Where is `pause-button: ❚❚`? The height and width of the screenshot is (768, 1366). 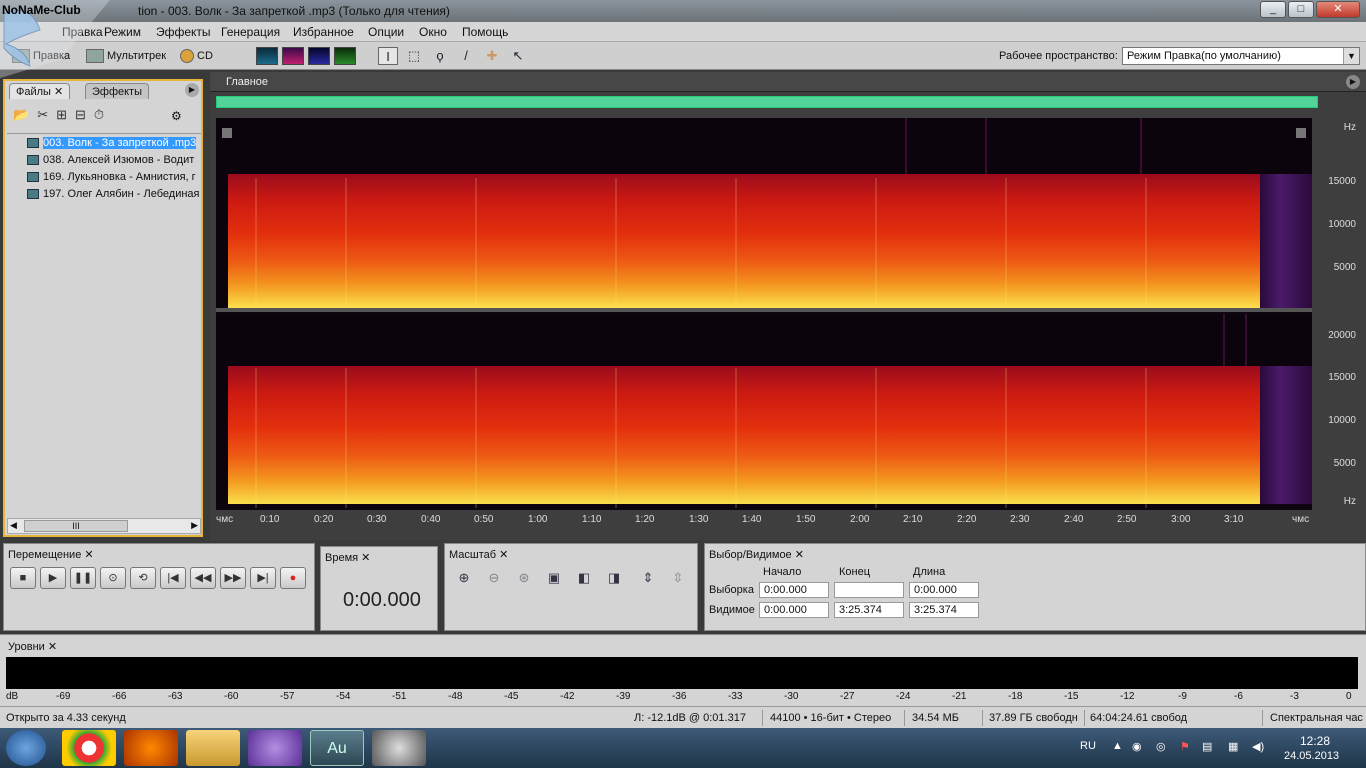
pause-button: ❚❚ is located at coordinates (83, 578).